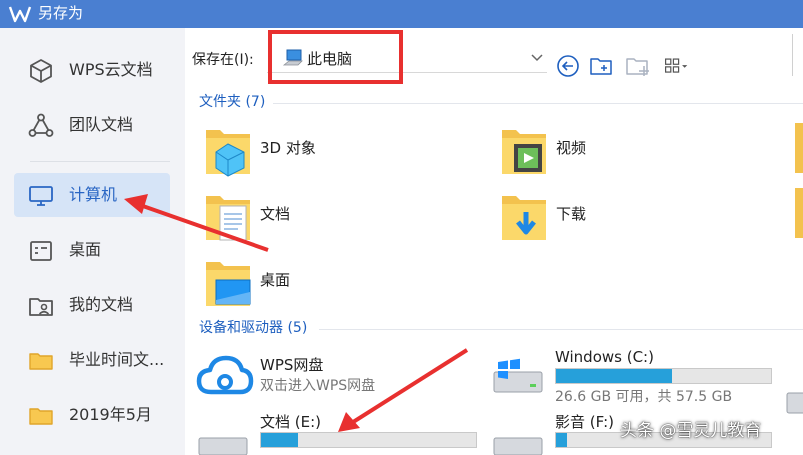 This screenshot has width=803, height=455. Describe the element at coordinates (85, 249) in the screenshot. I see `sidebar-item-label: 桌面` at that location.